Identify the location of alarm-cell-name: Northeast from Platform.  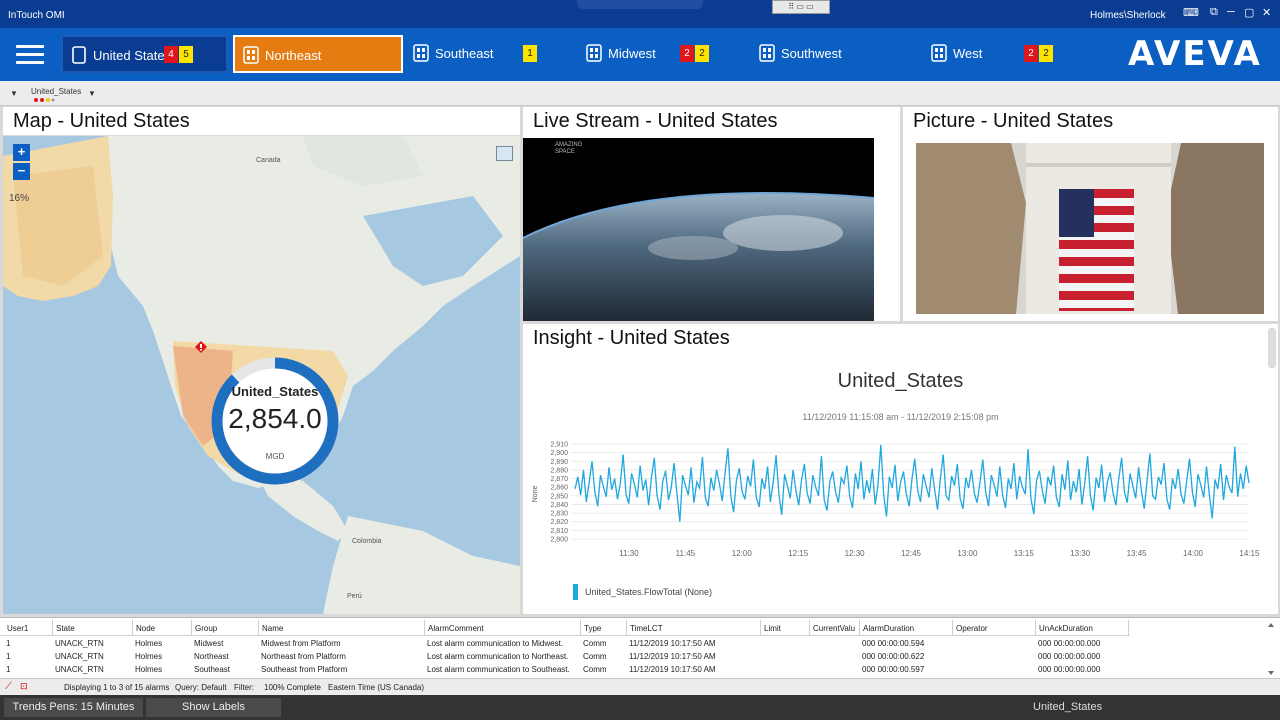
(303, 656).